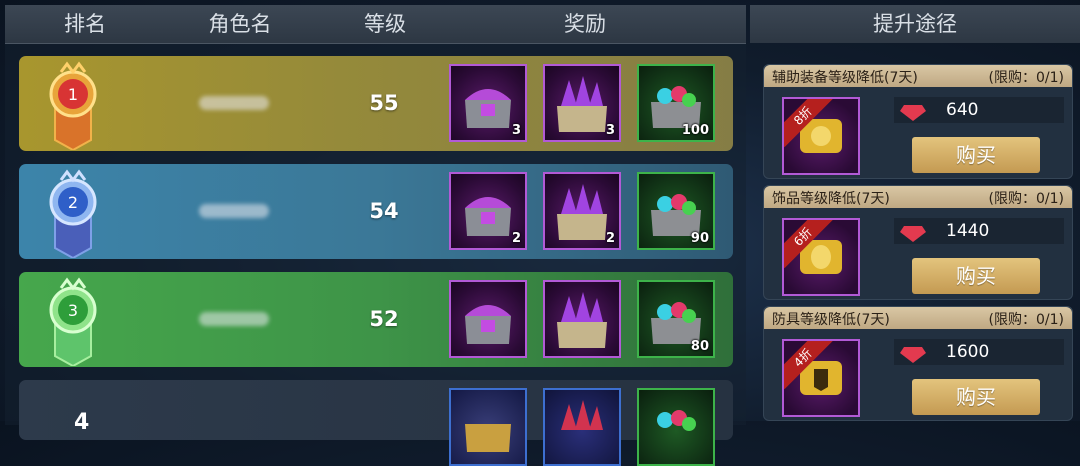 This screenshot has width=1080, height=466. Describe the element at coordinates (821, 136) in the screenshot. I see `offer-item-scroll-icon: 8折` at that location.